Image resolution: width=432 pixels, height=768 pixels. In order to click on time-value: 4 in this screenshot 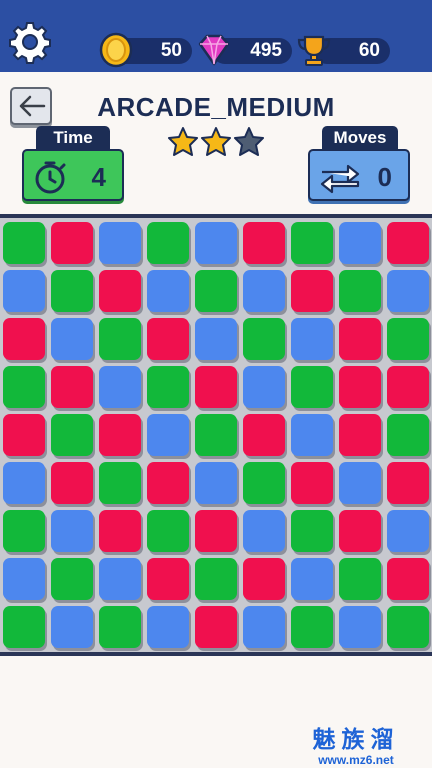, I will do `click(98, 177)`.